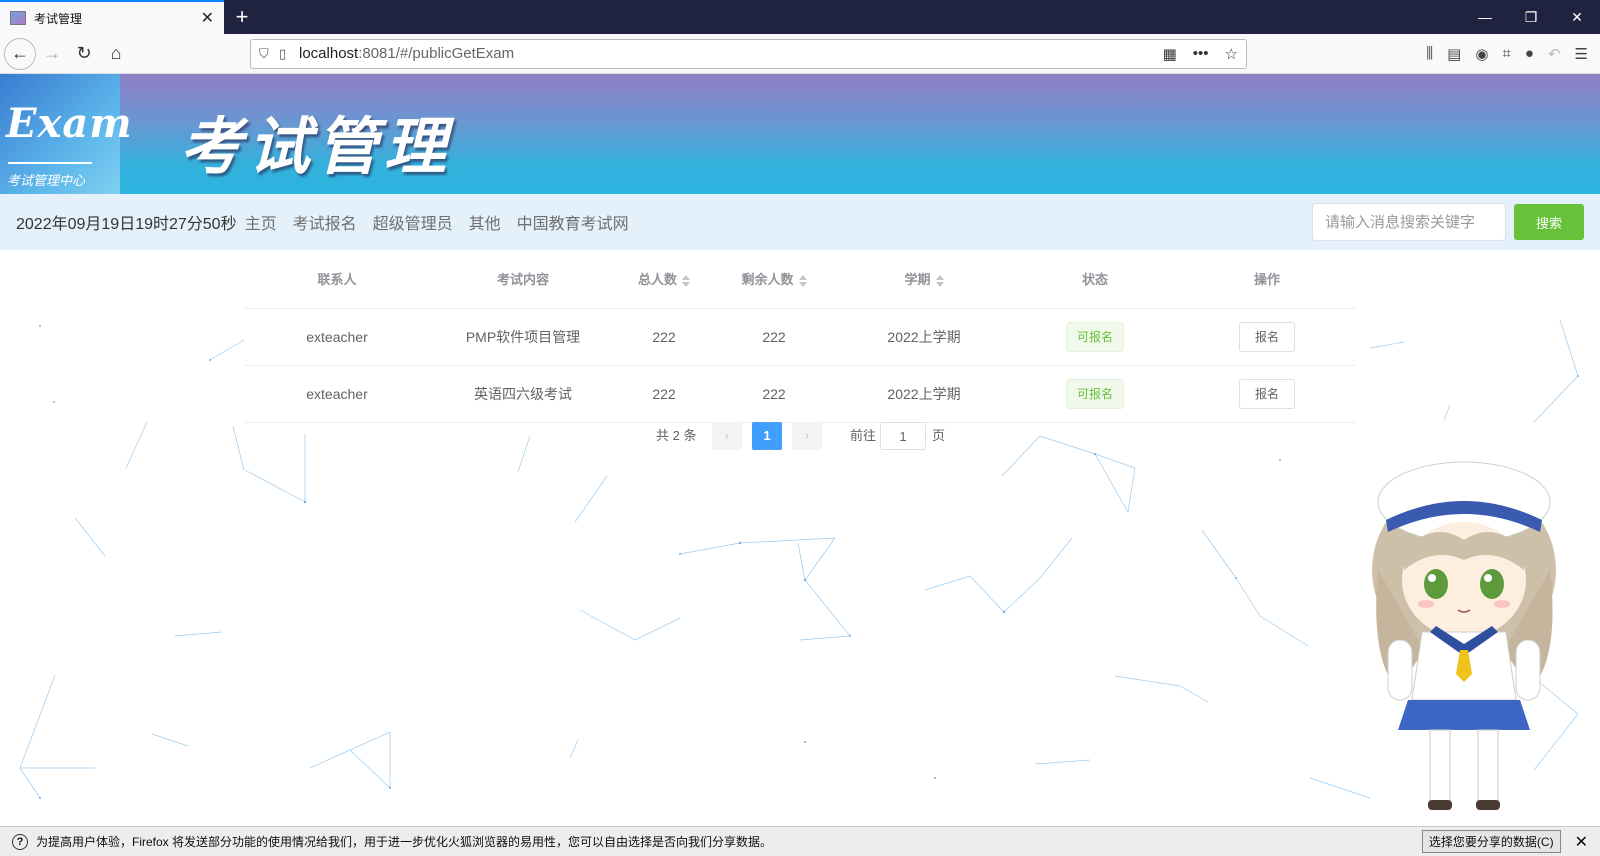  Describe the element at coordinates (116, 54) in the screenshot. I see `home-icon: ⌂` at that location.